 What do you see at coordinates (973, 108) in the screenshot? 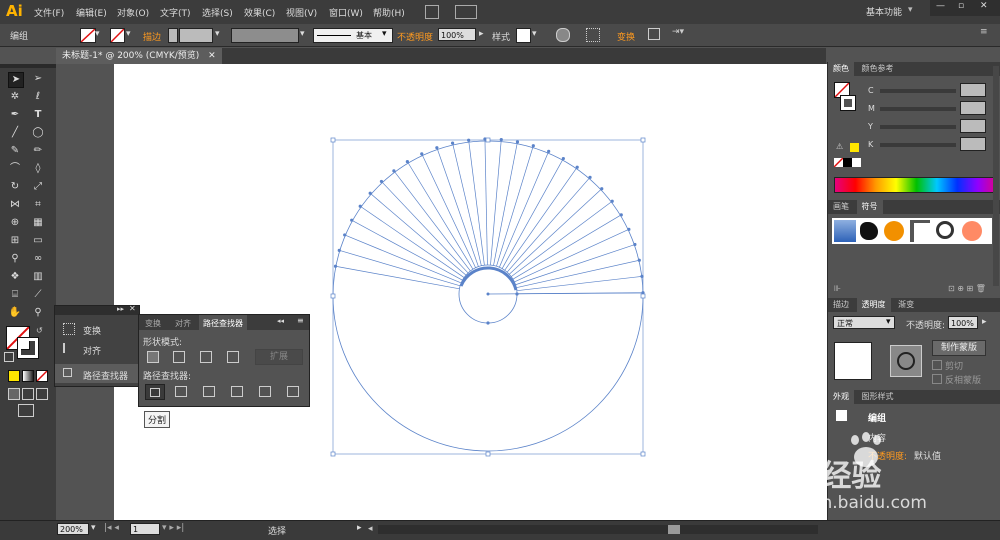
I see `channel-m-input` at bounding box center [973, 108].